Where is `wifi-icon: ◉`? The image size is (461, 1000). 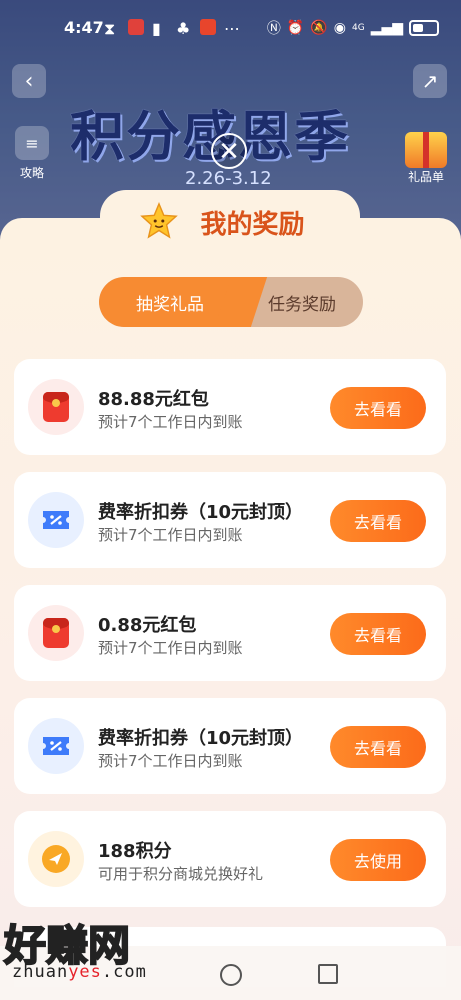 wifi-icon: ◉ is located at coordinates (339, 28).